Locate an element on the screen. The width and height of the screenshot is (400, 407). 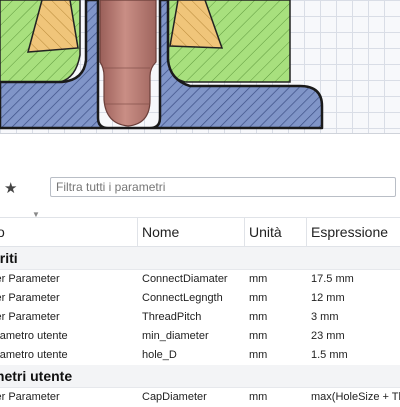
cell-expression: max(HoleSize + Th is located at coordinates (355, 397).